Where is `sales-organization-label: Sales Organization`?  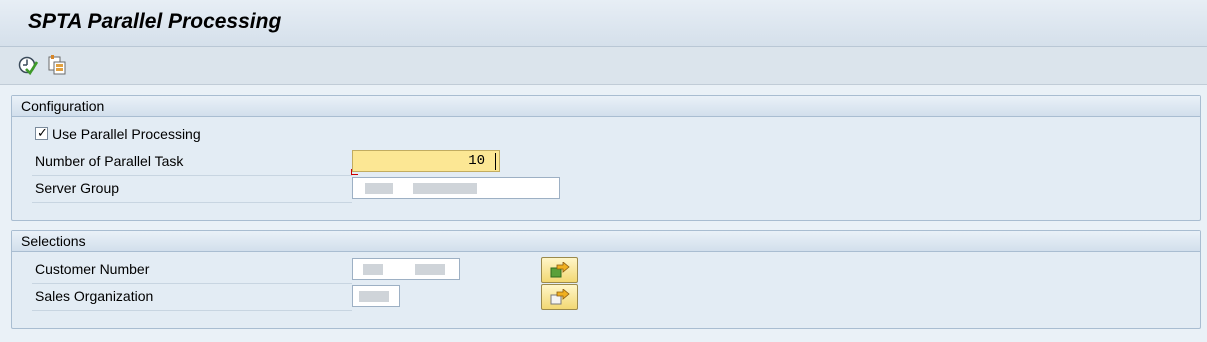
sales-organization-label: Sales Organization is located at coordinates (94, 296).